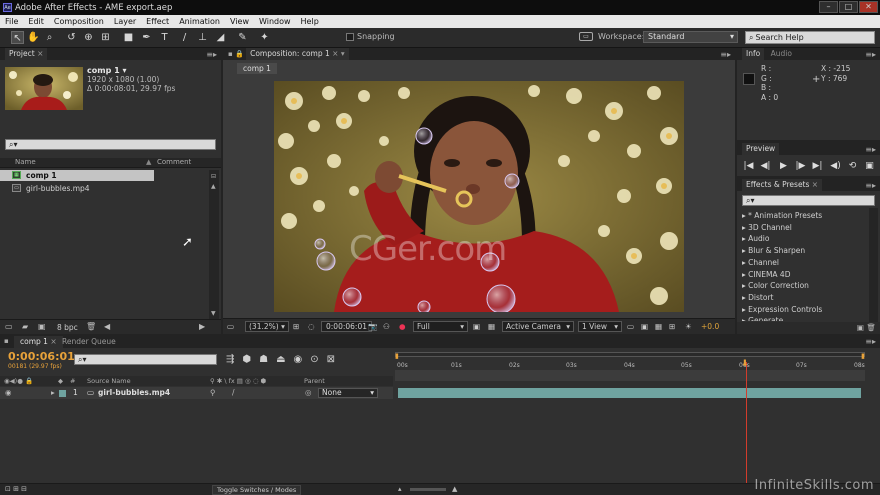 The image size is (880, 495). What do you see at coordinates (297, 54) in the screenshot?
I see `tab-composition: Composition: comp 1 × ▾` at bounding box center [297, 54].